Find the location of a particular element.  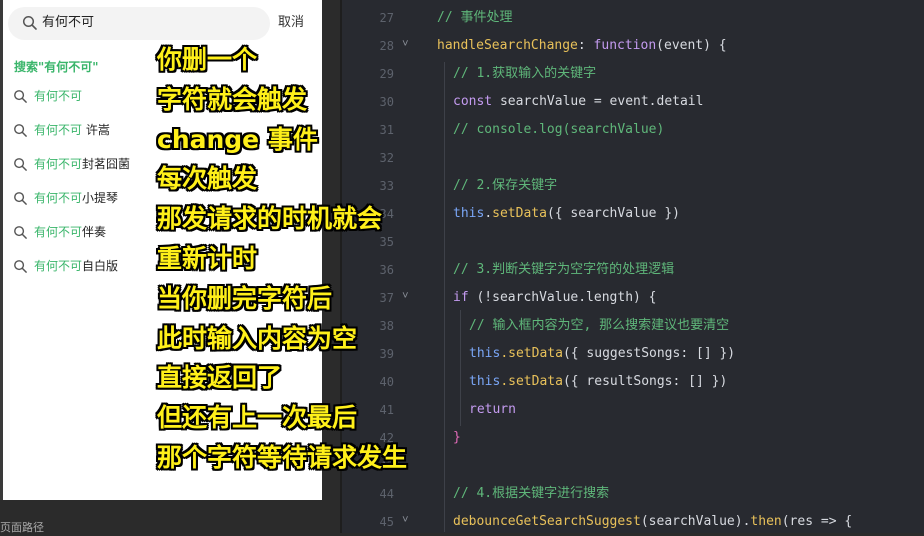

annotation-line: 但还有上一次最后 is located at coordinates (257, 418).